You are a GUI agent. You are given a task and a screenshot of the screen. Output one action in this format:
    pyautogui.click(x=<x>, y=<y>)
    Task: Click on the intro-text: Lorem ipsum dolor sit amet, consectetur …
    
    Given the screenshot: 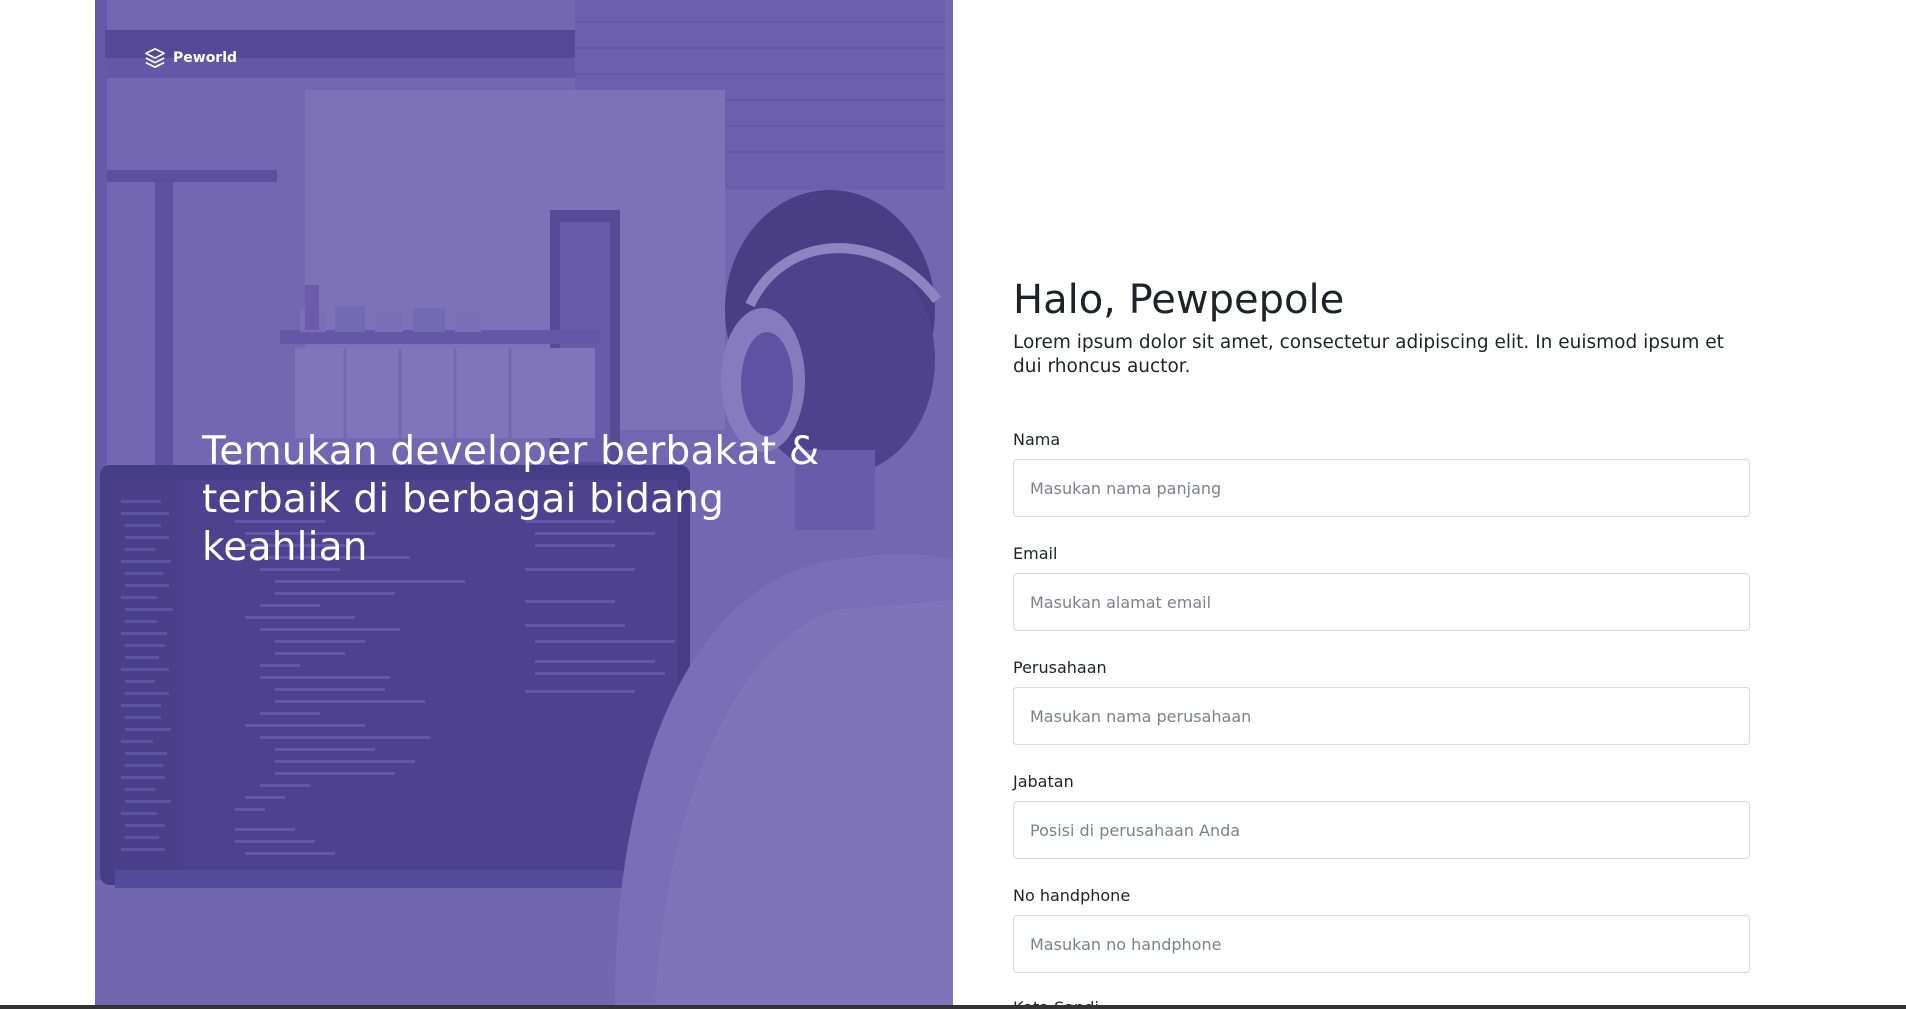 What is the action you would take?
    pyautogui.click(x=1368, y=354)
    